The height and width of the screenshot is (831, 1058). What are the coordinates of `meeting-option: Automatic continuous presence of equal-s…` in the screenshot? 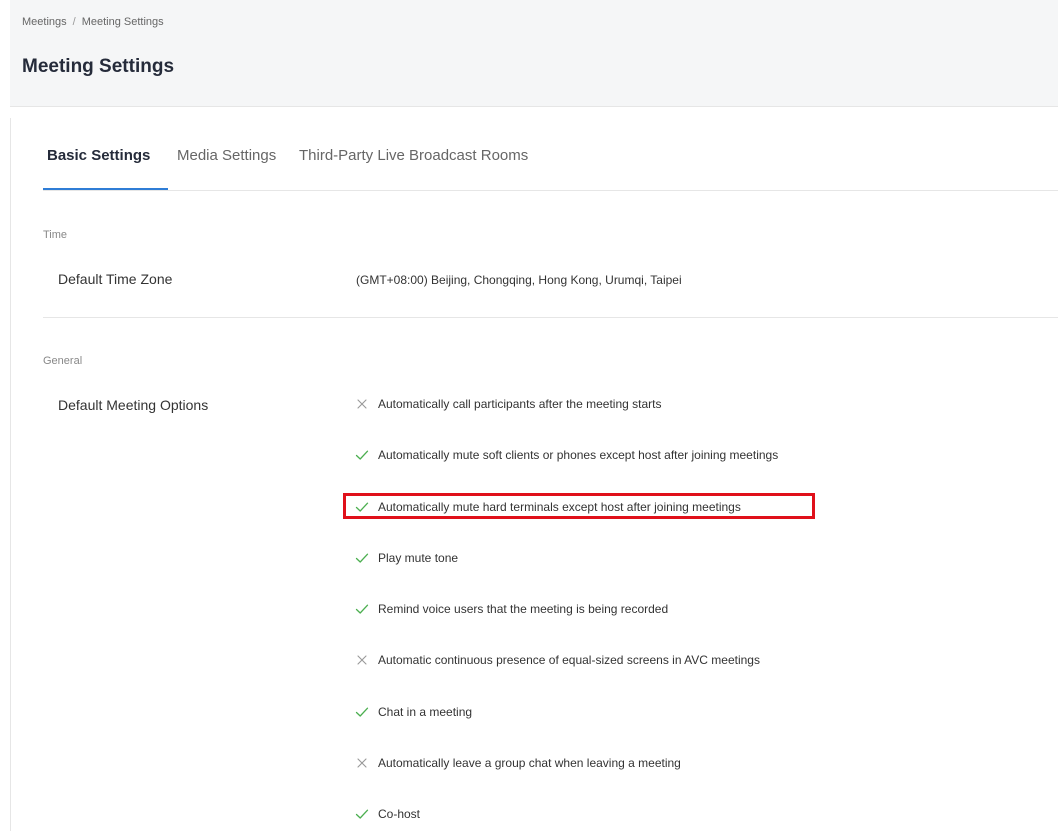 It's located at (557, 660).